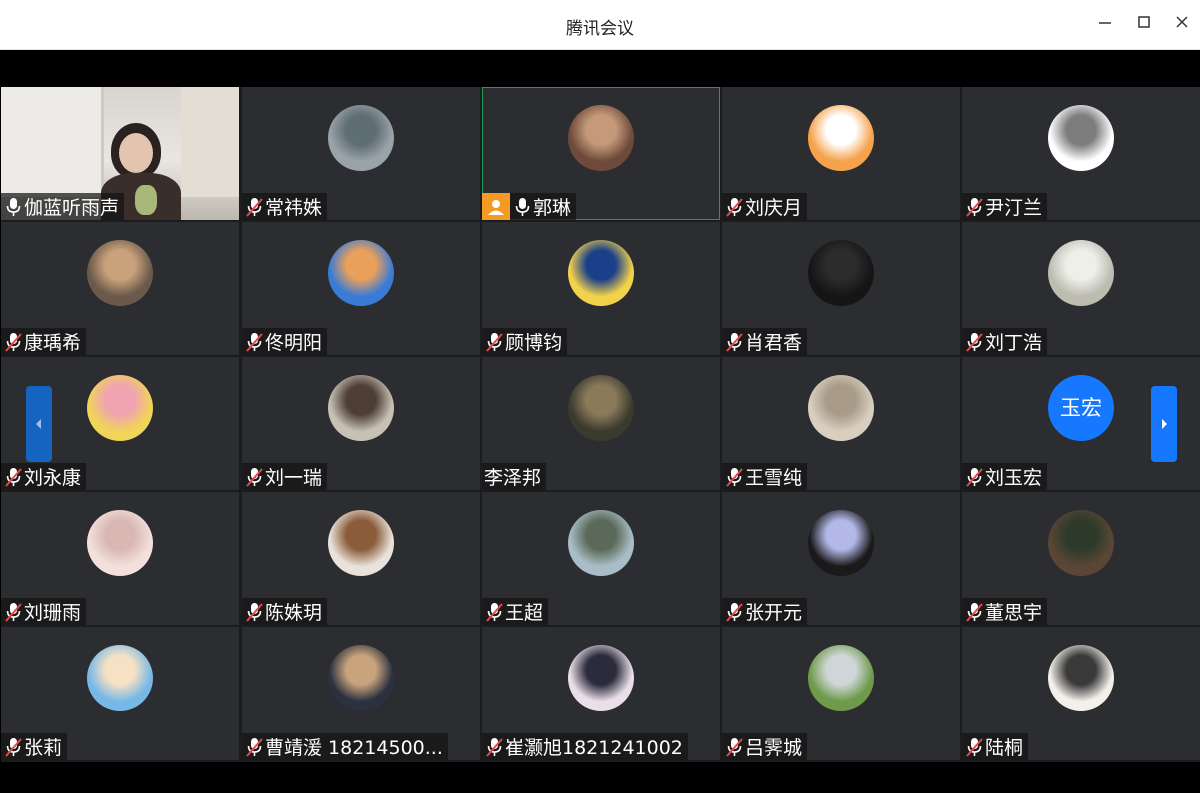 The width and height of the screenshot is (1200, 793). Describe the element at coordinates (53, 613) in the screenshot. I see `participant-name: 刘珊雨` at that location.